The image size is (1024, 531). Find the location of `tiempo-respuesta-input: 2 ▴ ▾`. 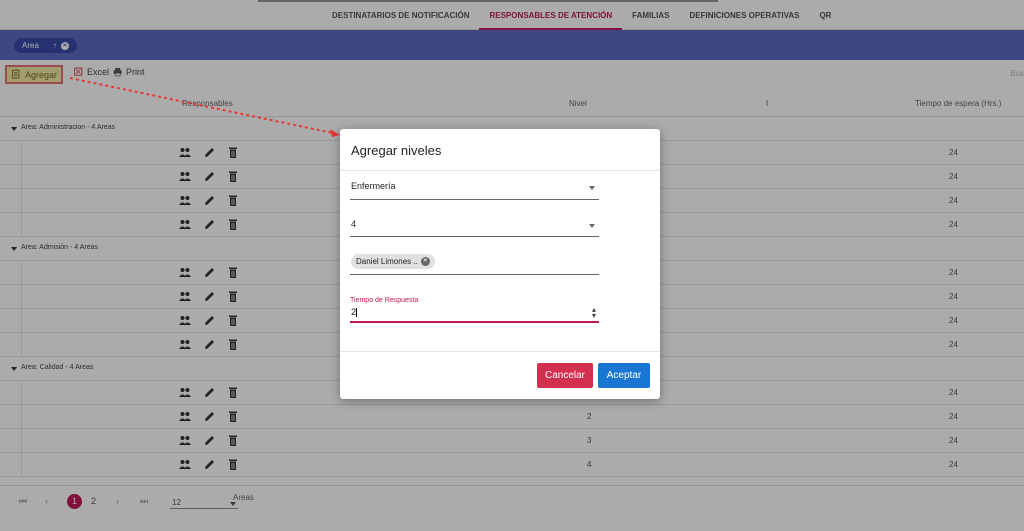

tiempo-respuesta-input: 2 ▴ ▾ is located at coordinates (474, 314).